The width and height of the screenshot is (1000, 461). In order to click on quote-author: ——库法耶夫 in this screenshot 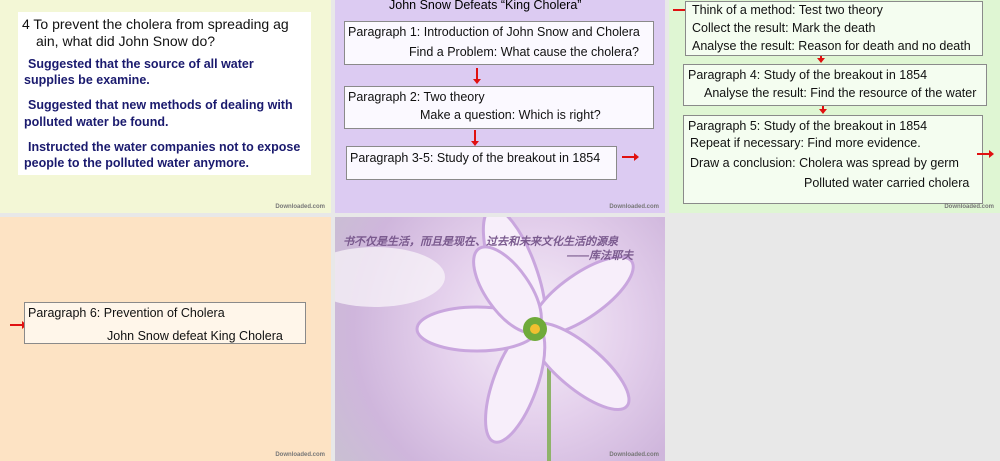, I will do `click(600, 256)`.